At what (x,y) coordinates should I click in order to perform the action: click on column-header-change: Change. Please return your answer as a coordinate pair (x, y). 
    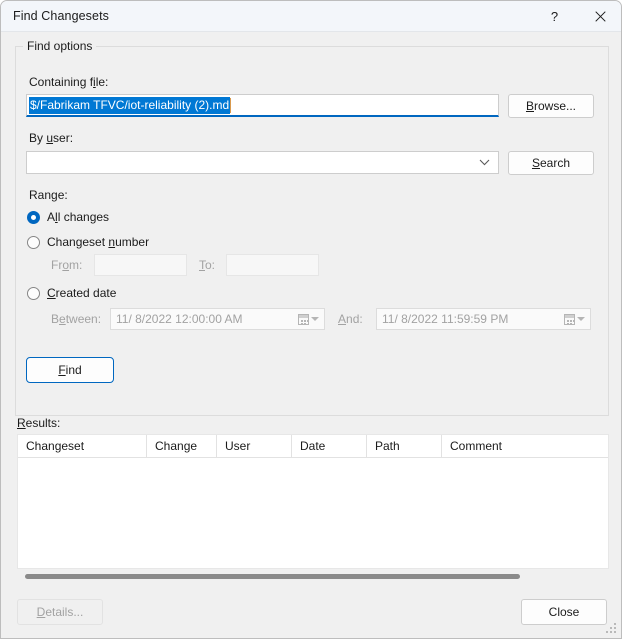
    Looking at the image, I should click on (182, 446).